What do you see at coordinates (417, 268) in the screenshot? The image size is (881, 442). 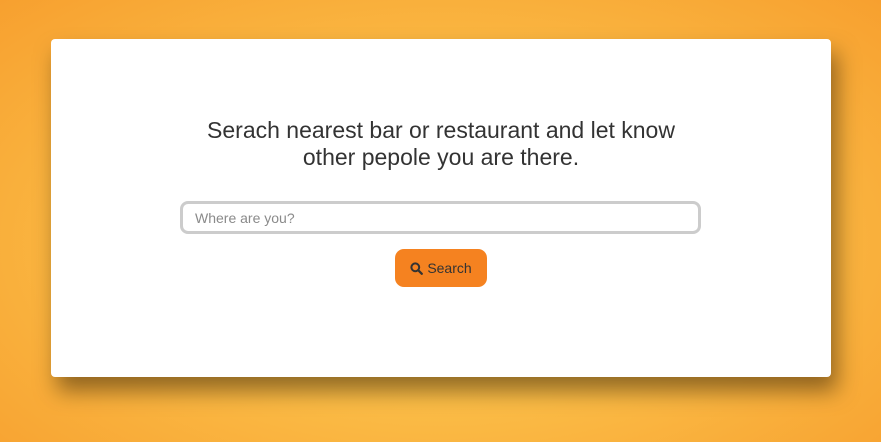 I see `search-icon` at bounding box center [417, 268].